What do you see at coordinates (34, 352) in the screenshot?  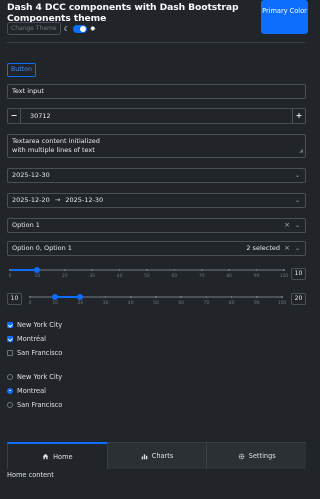 I see `checklist-item: San Francisco` at bounding box center [34, 352].